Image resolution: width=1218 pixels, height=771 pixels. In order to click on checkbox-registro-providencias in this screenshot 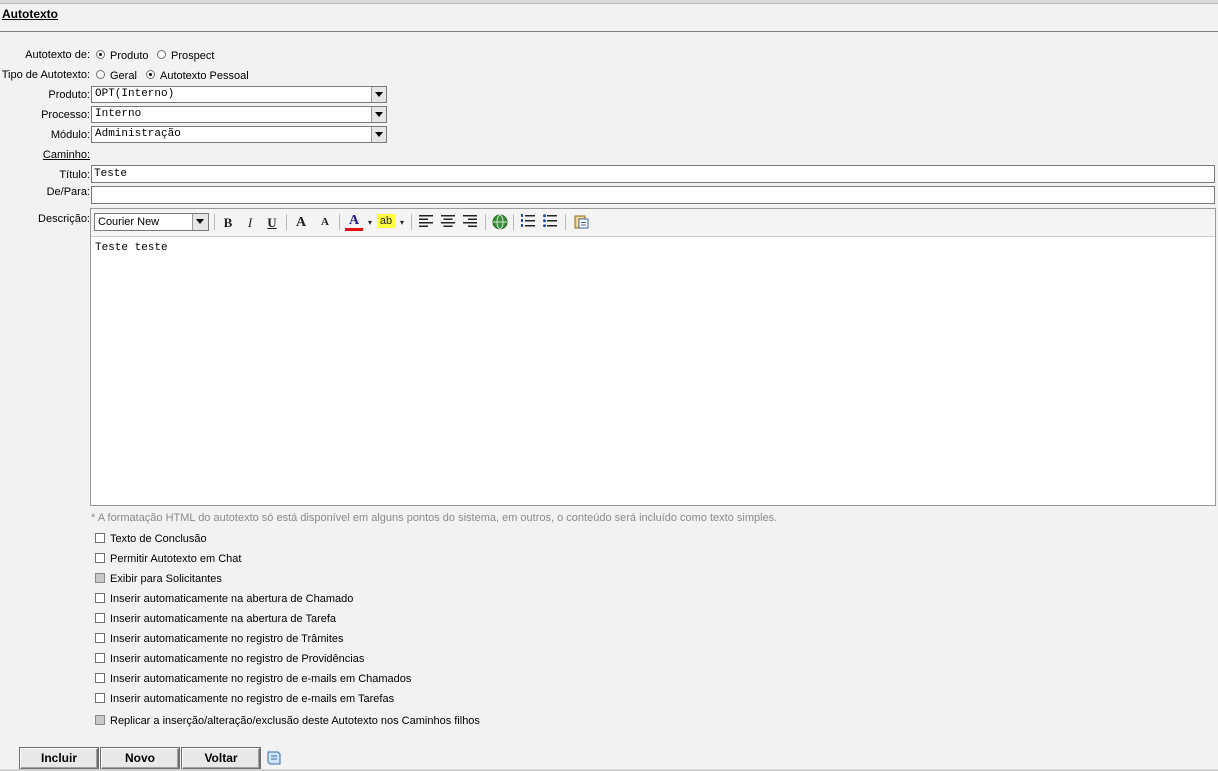, I will do `click(100, 658)`.